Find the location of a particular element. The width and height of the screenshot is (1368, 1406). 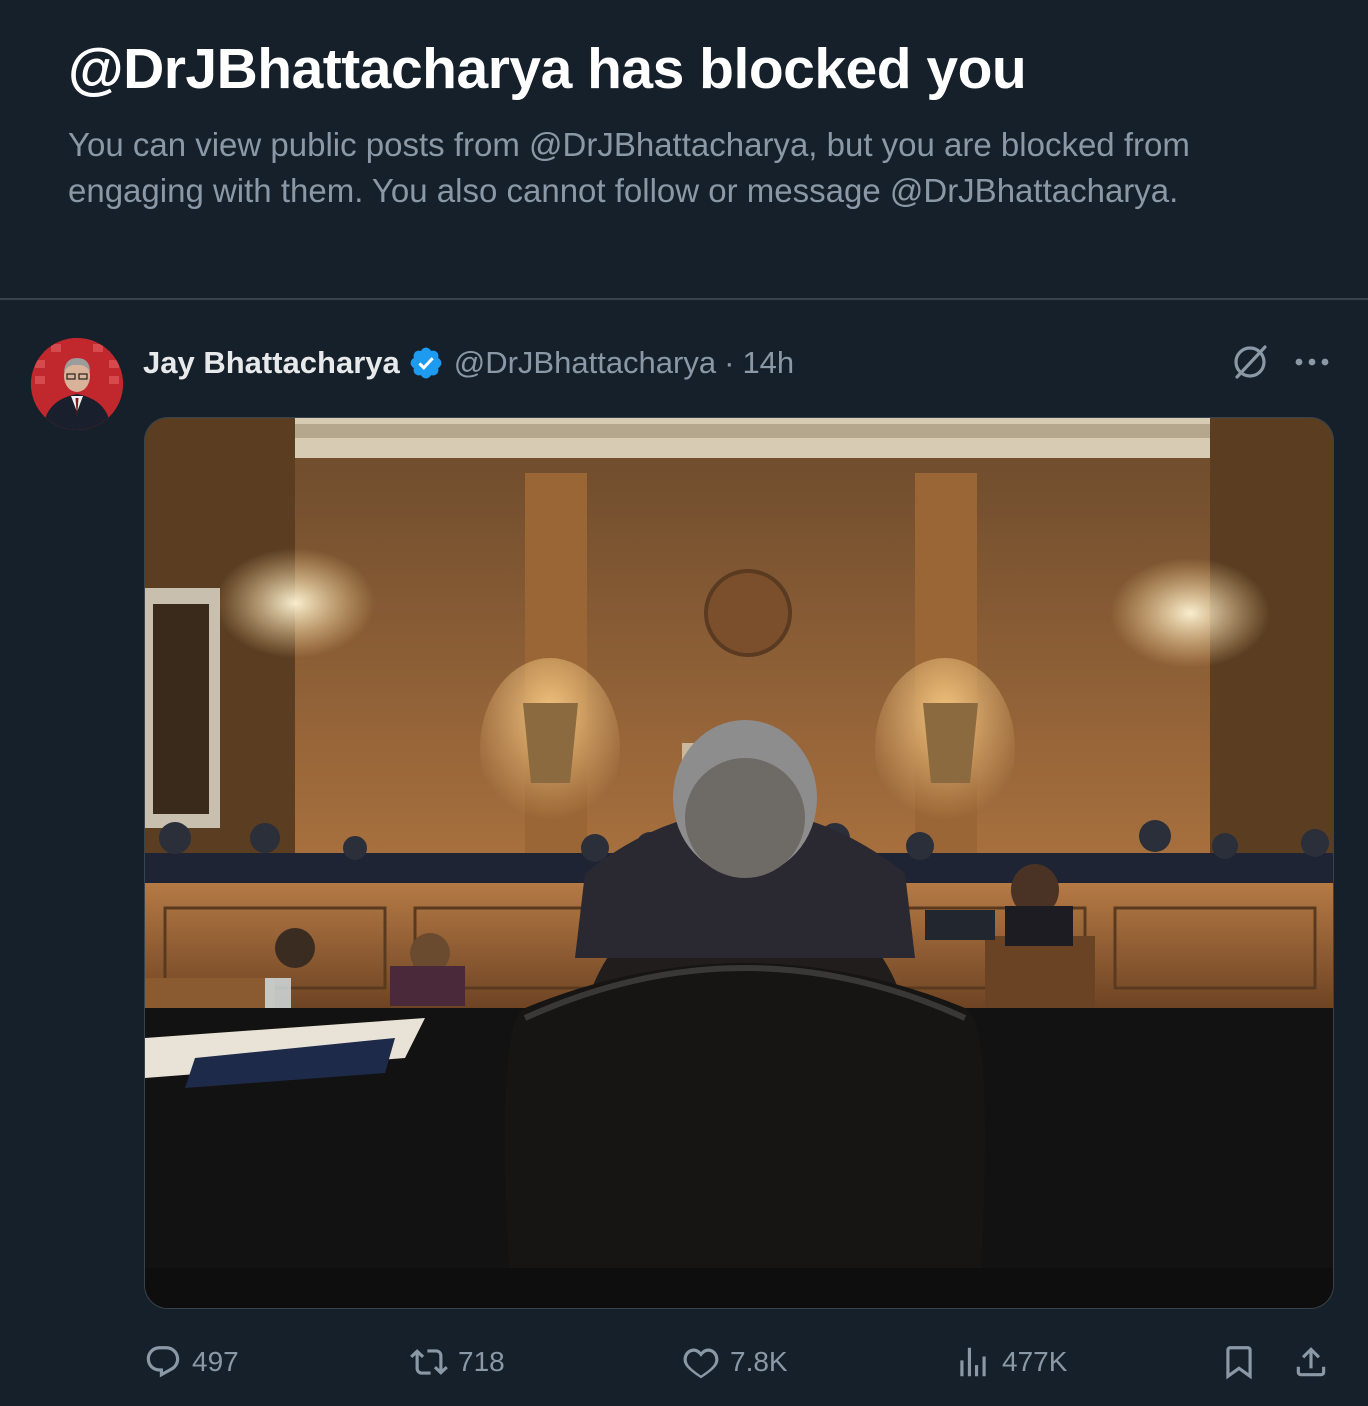

avatar is located at coordinates (77, 384).